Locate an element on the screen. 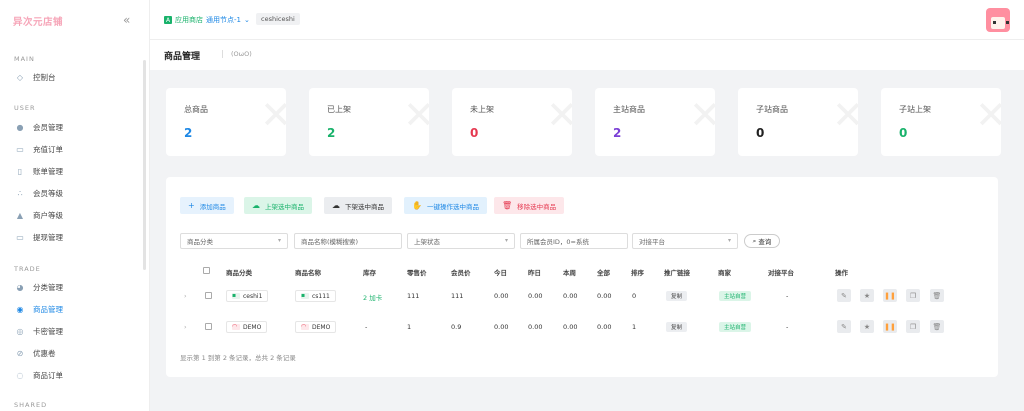 This screenshot has width=1024, height=411. cloud-upload-icon: ☁ is located at coordinates (256, 205).